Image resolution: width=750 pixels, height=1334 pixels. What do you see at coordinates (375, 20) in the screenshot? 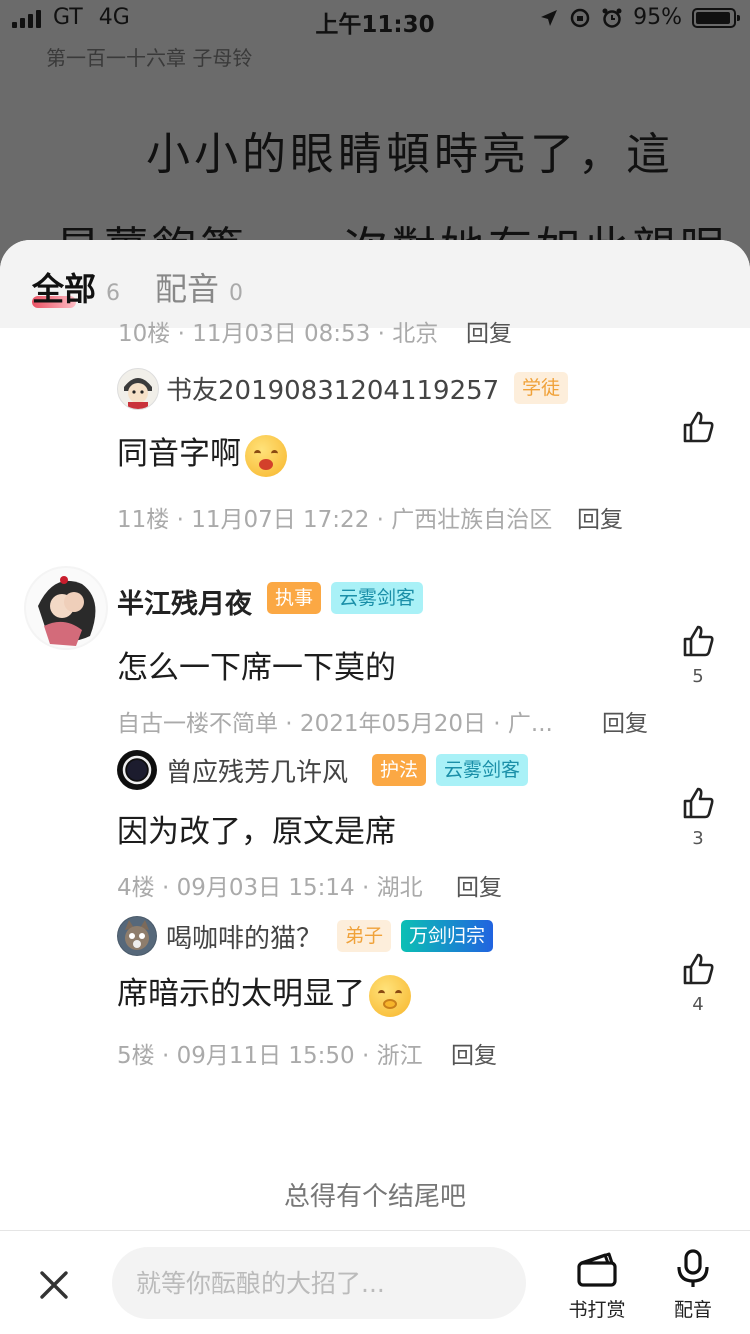
I see `status-bar: GT 4G 上午11:30 95%` at bounding box center [375, 20].